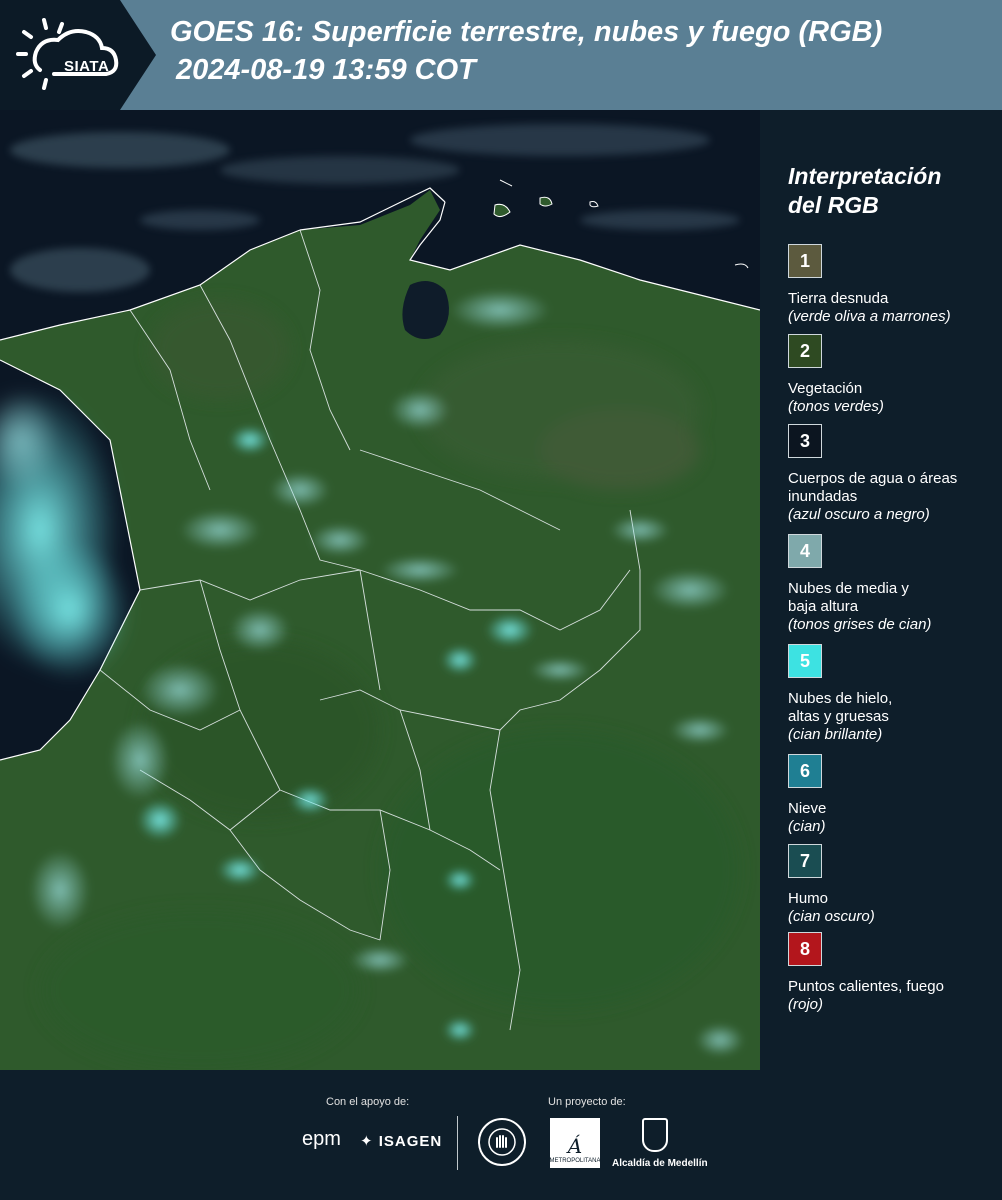  Describe the element at coordinates (866, 986) in the screenshot. I see `legend-label: Puntos calientes, fuego` at that location.